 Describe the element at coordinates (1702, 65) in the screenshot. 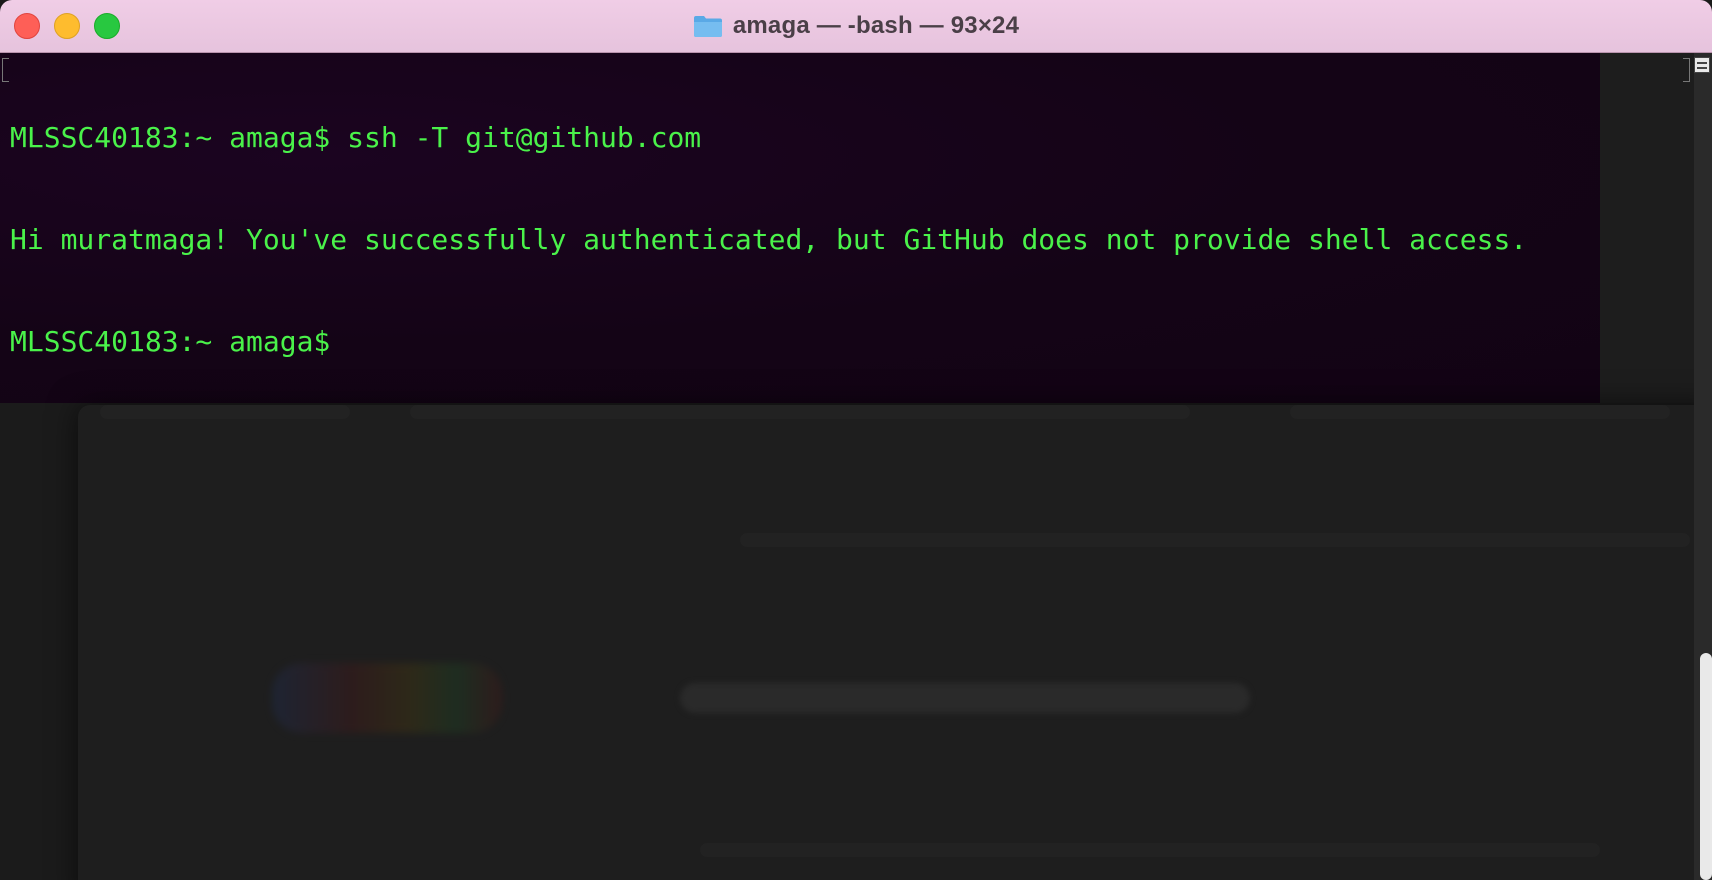

I see `split-pane-icon` at that location.